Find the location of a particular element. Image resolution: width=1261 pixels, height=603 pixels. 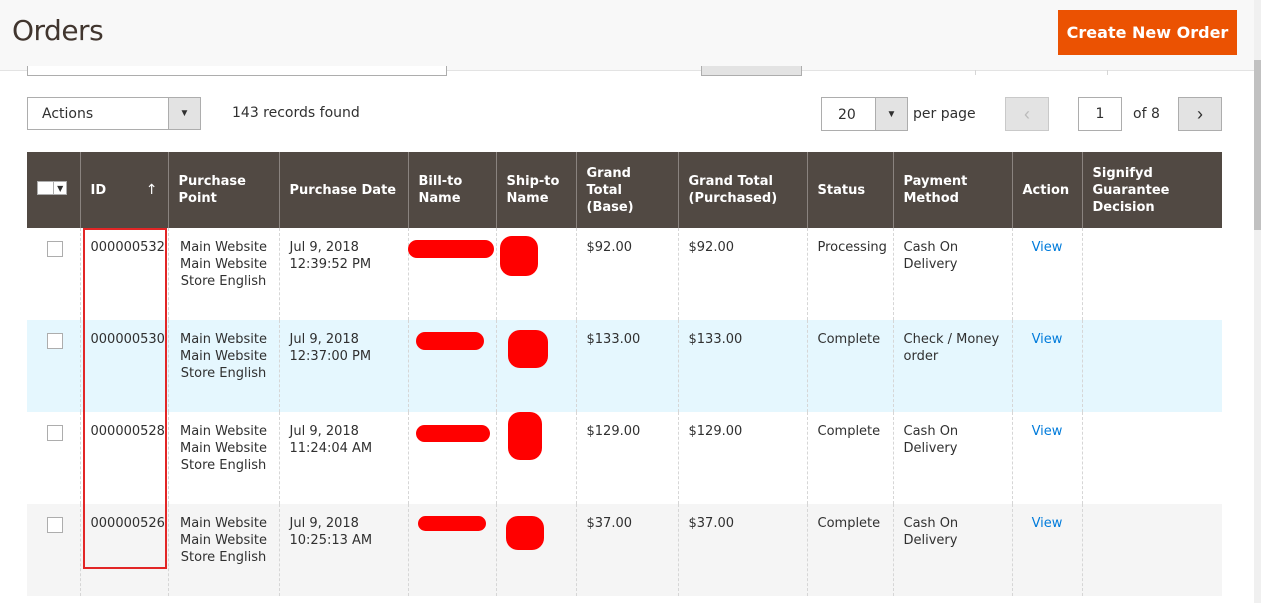

page-title: Orders is located at coordinates (58, 30).